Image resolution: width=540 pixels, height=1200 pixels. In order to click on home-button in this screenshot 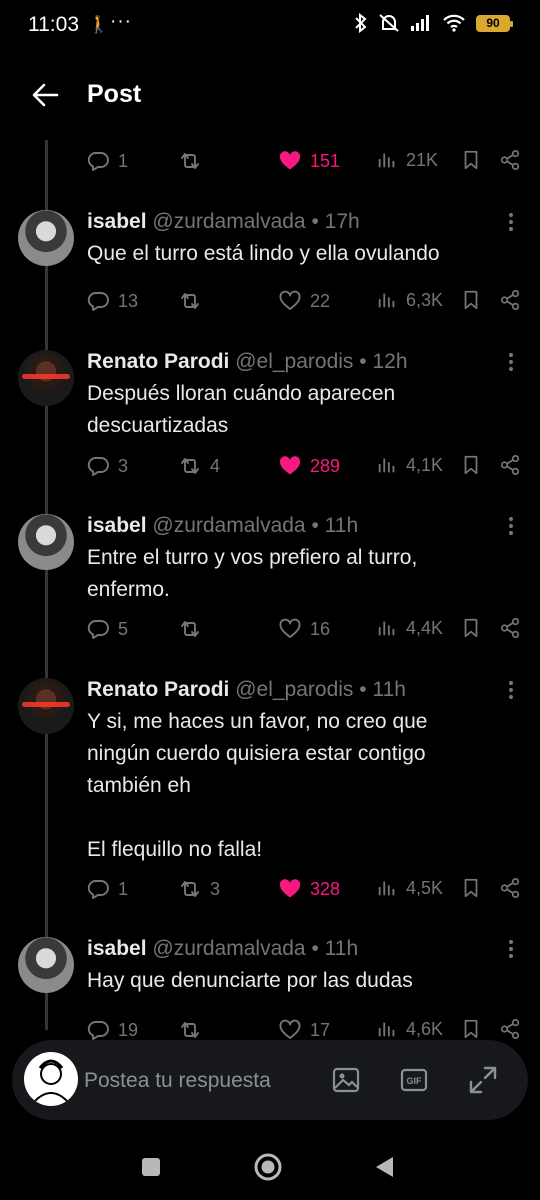, I will do `click(268, 1167)`.